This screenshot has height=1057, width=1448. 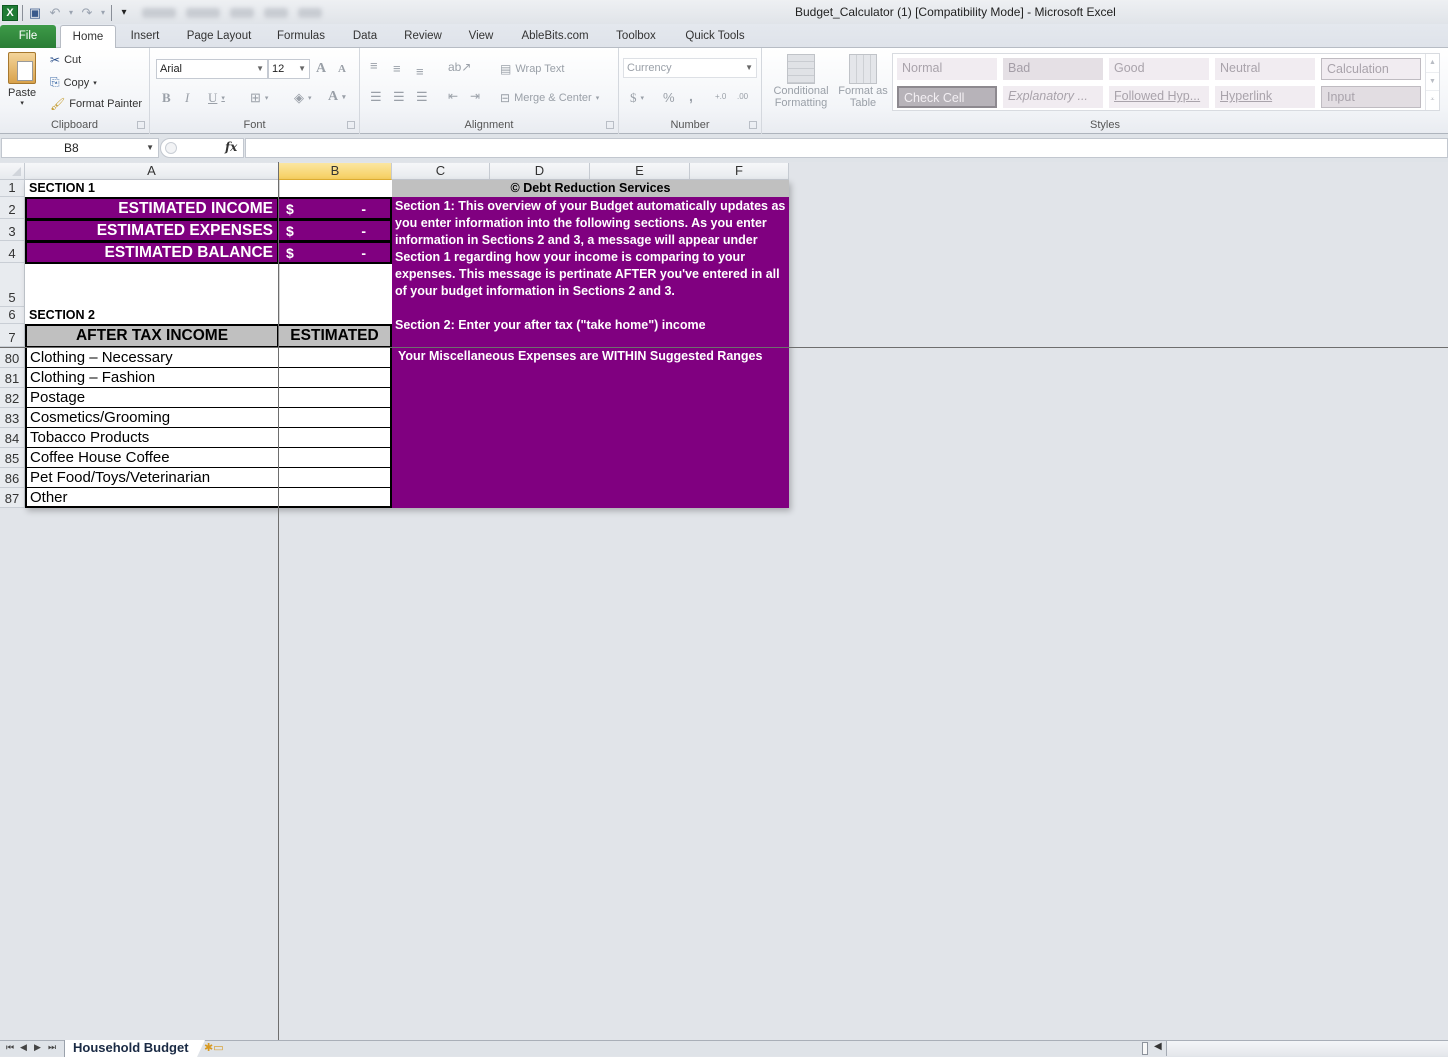 What do you see at coordinates (640, 171) in the screenshot?
I see `column-header-e: E` at bounding box center [640, 171].